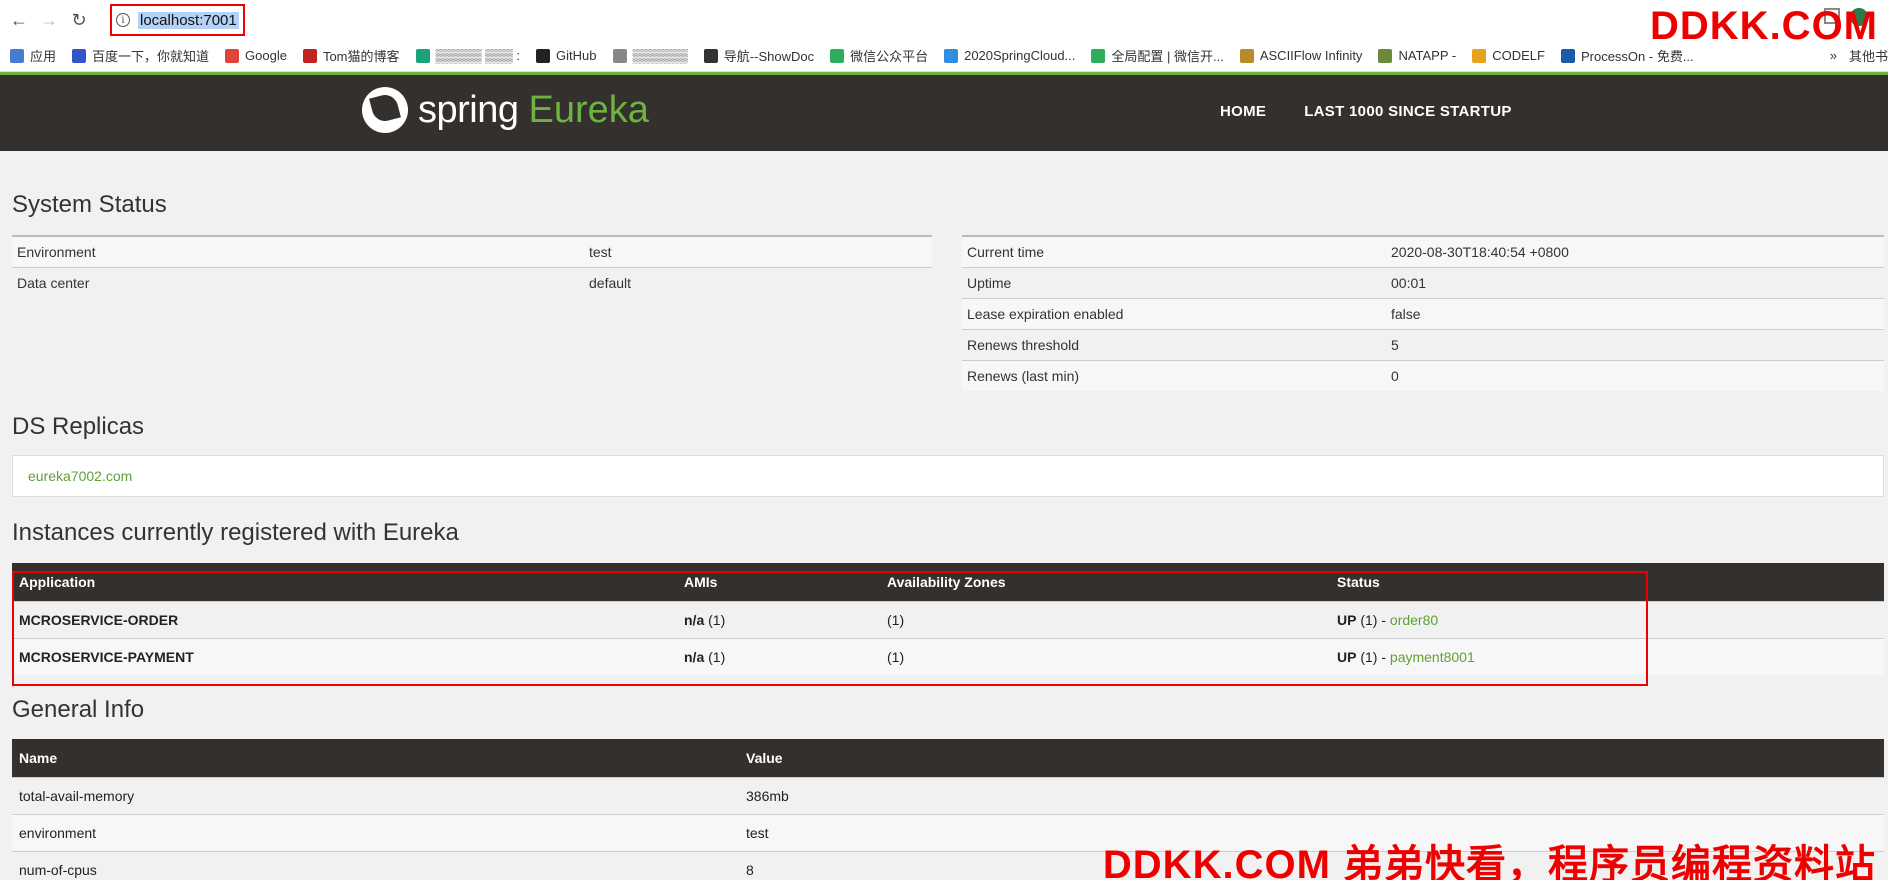  I want to click on bookmark-item: 微信公众平台, so click(879, 55).